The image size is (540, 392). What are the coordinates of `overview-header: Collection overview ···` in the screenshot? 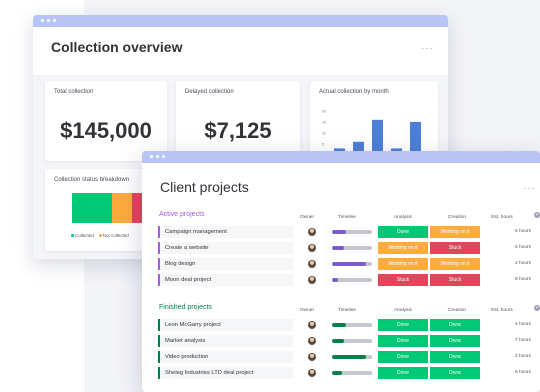 It's located at (240, 51).